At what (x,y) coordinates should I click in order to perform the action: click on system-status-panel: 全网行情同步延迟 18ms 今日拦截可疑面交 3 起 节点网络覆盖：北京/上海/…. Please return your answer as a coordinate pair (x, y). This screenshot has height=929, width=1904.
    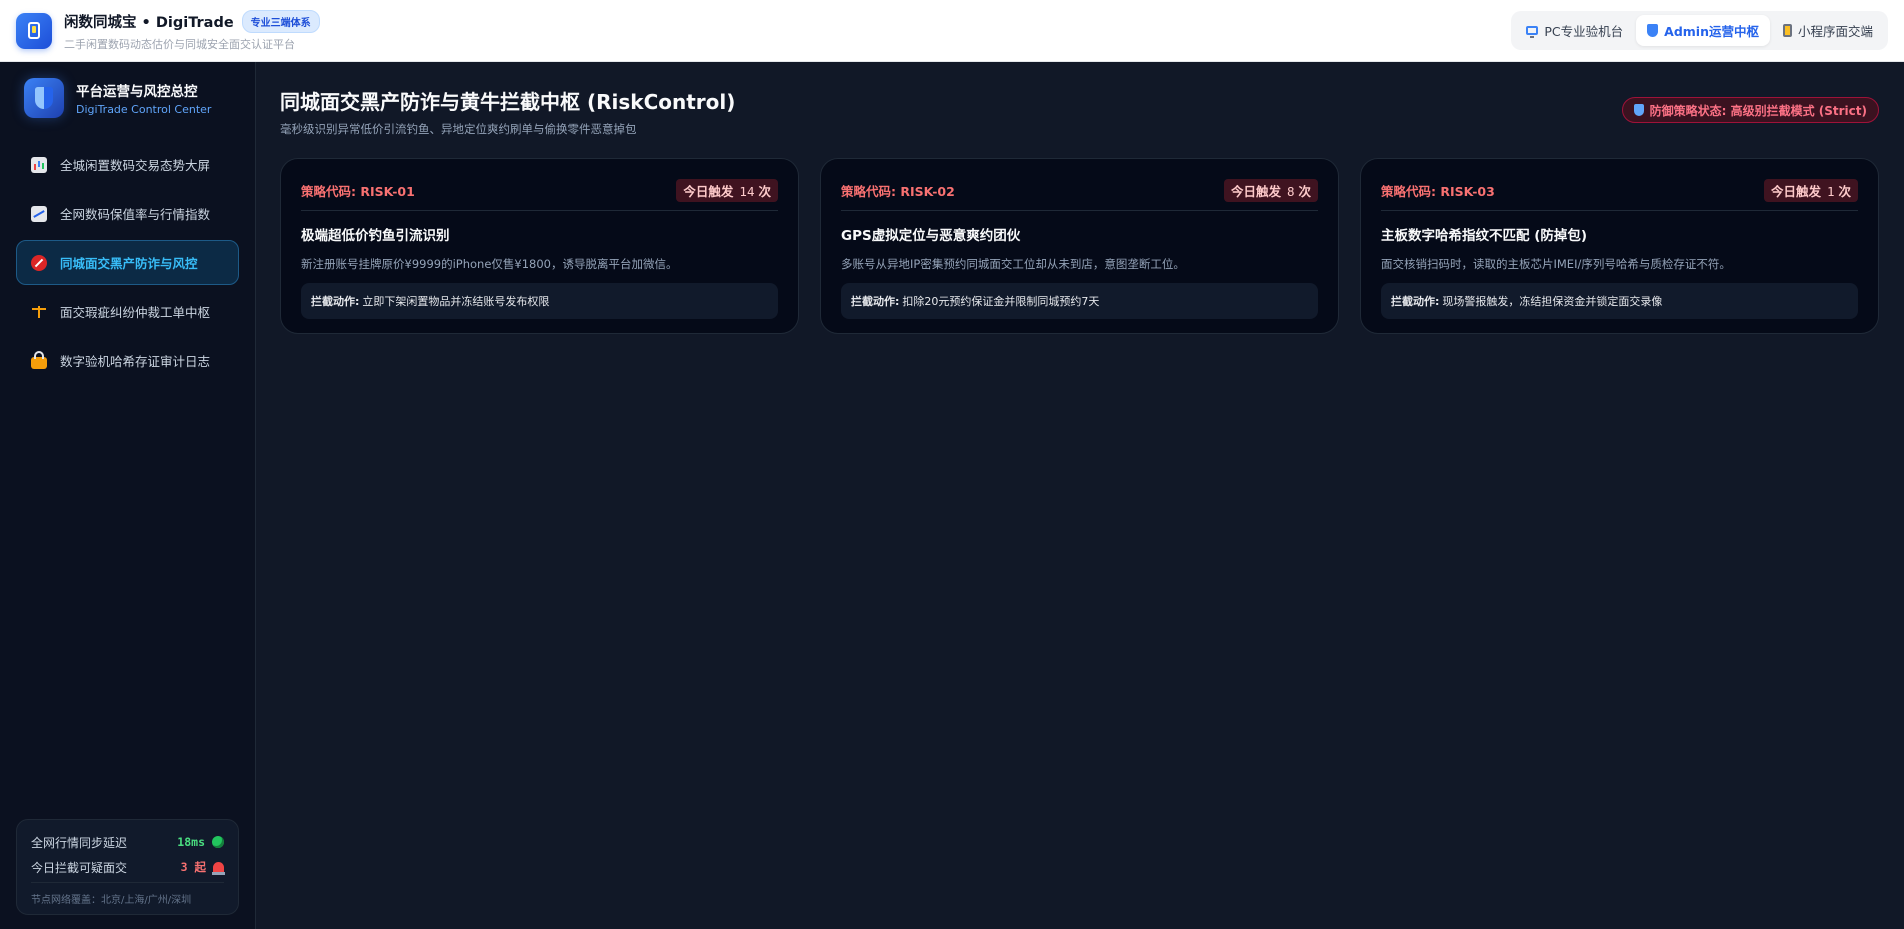
    Looking at the image, I should click on (127, 867).